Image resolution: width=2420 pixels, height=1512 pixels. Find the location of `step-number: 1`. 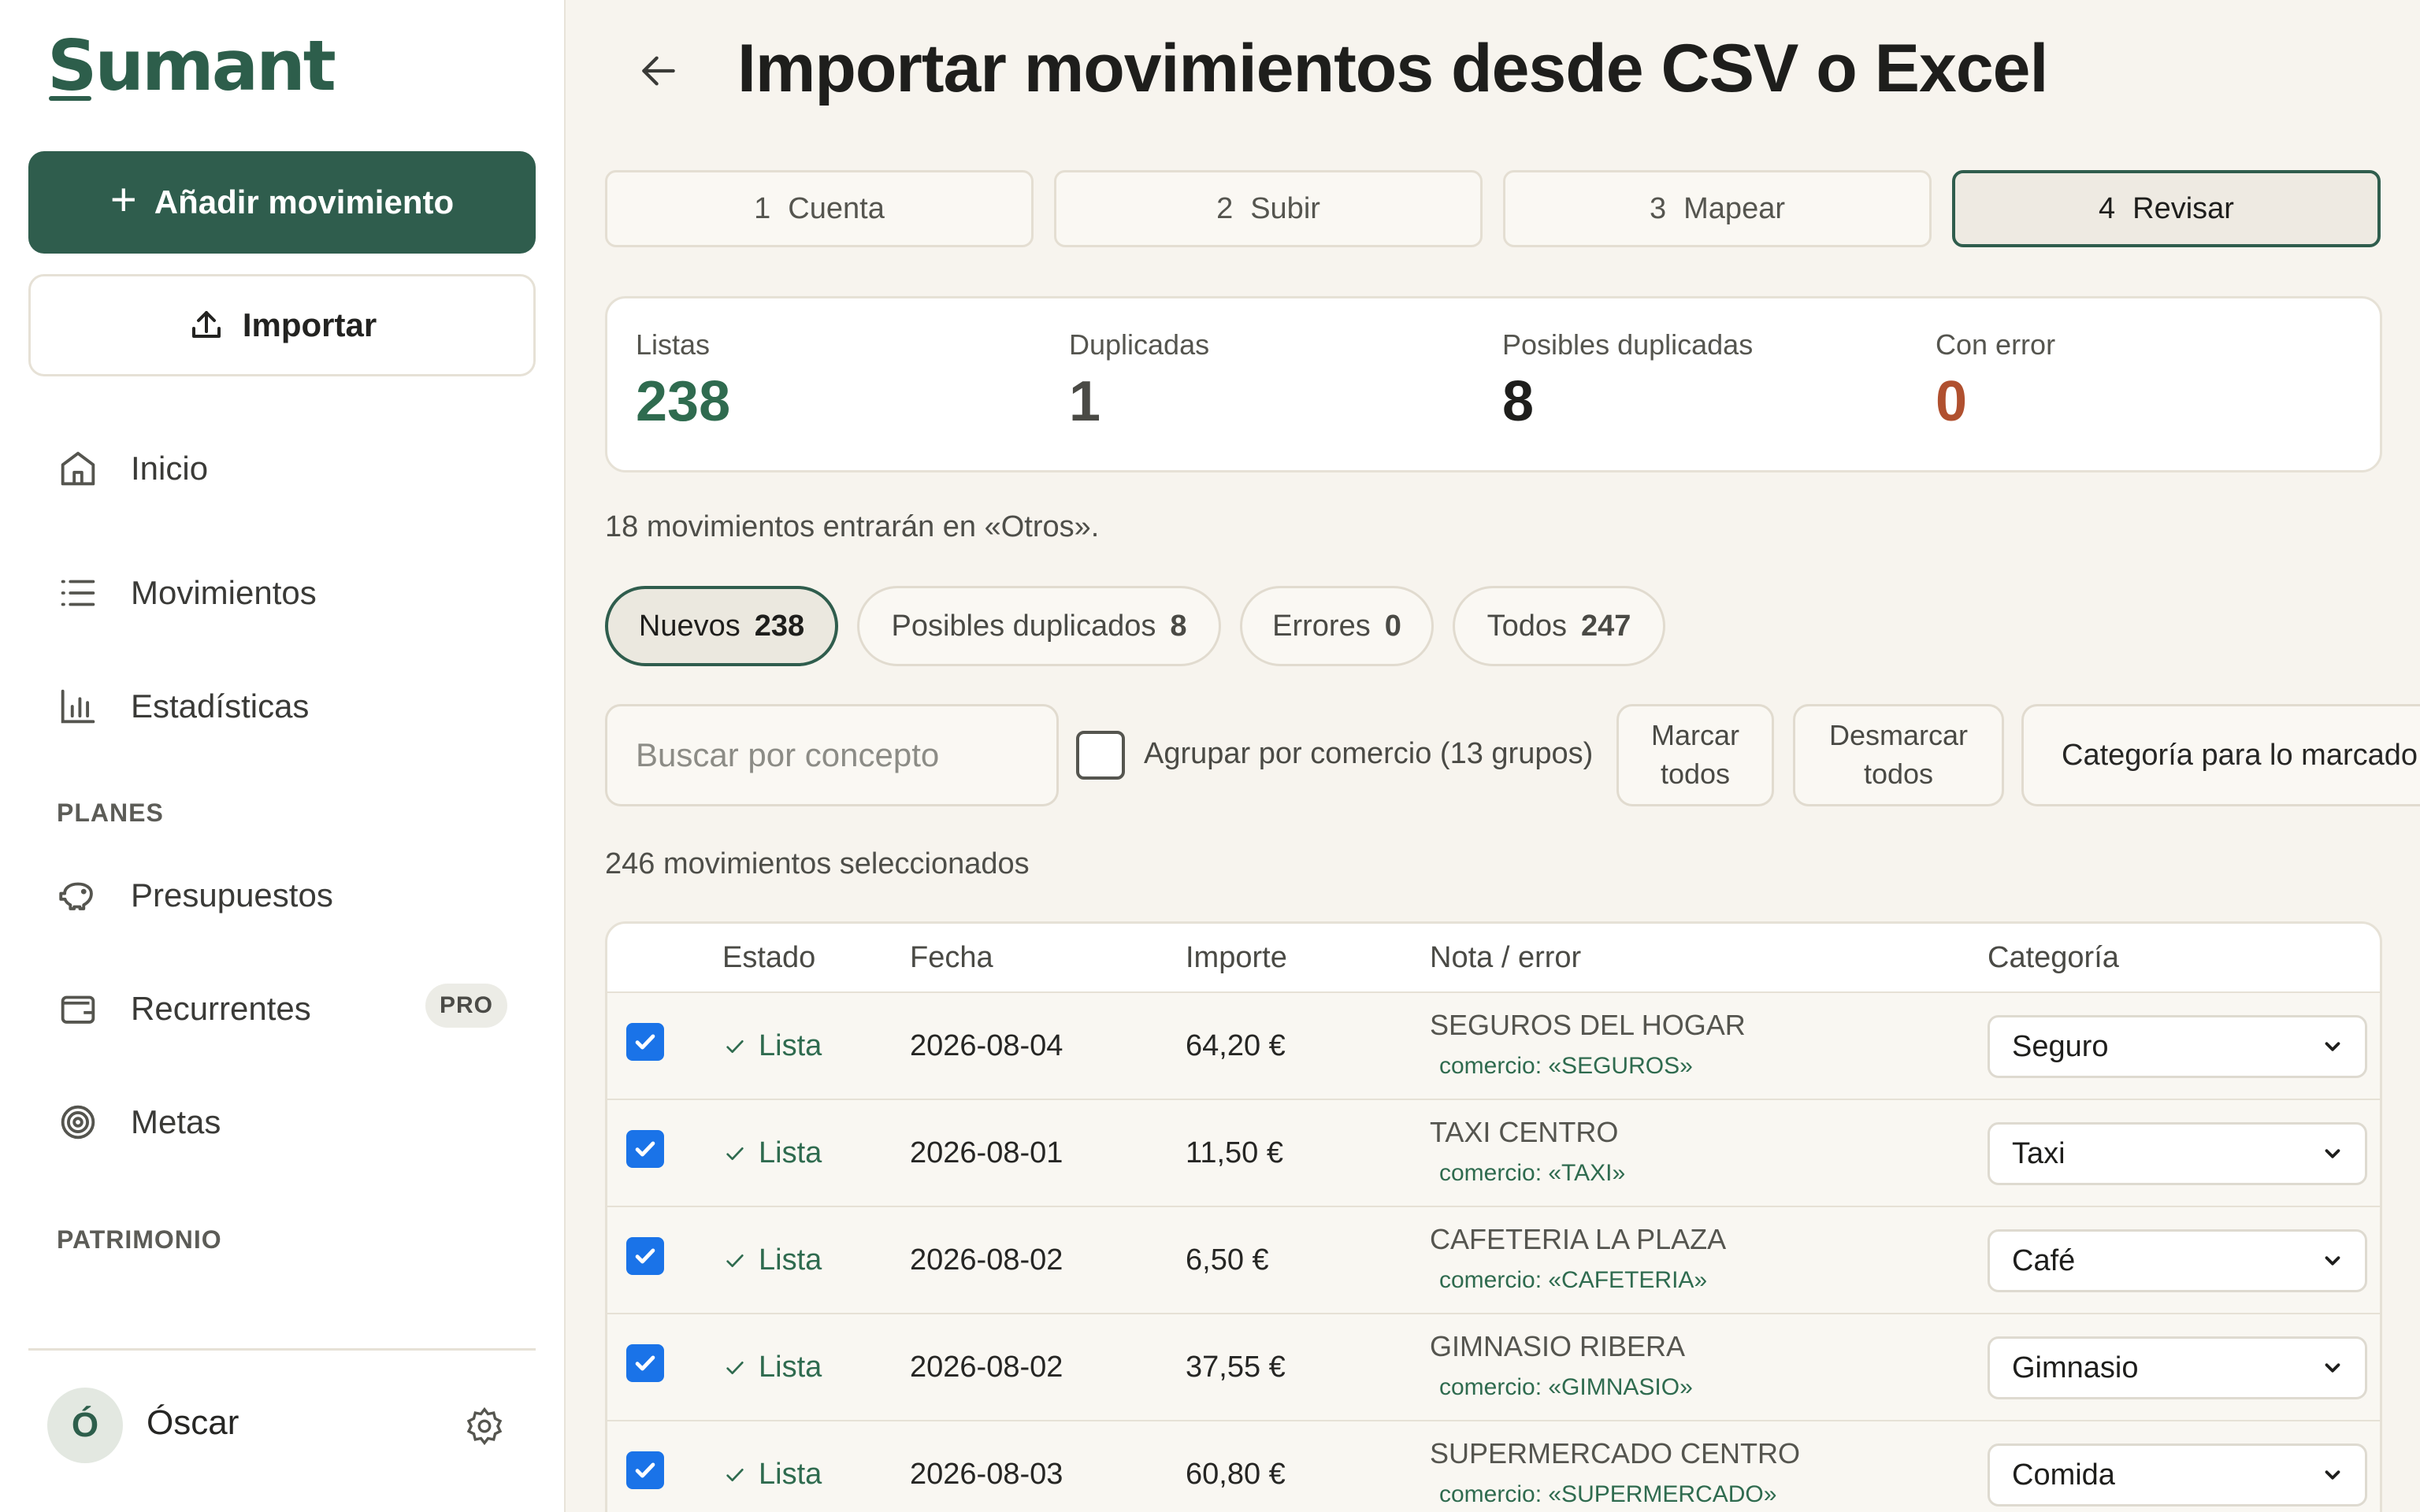

step-number: 1 is located at coordinates (762, 208).